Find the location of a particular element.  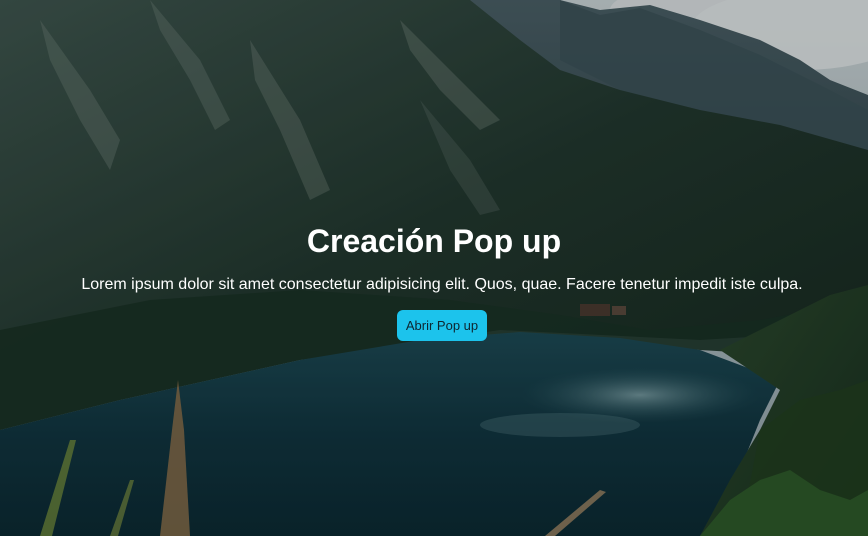

page-title: Creación Pop up is located at coordinates (434, 241).